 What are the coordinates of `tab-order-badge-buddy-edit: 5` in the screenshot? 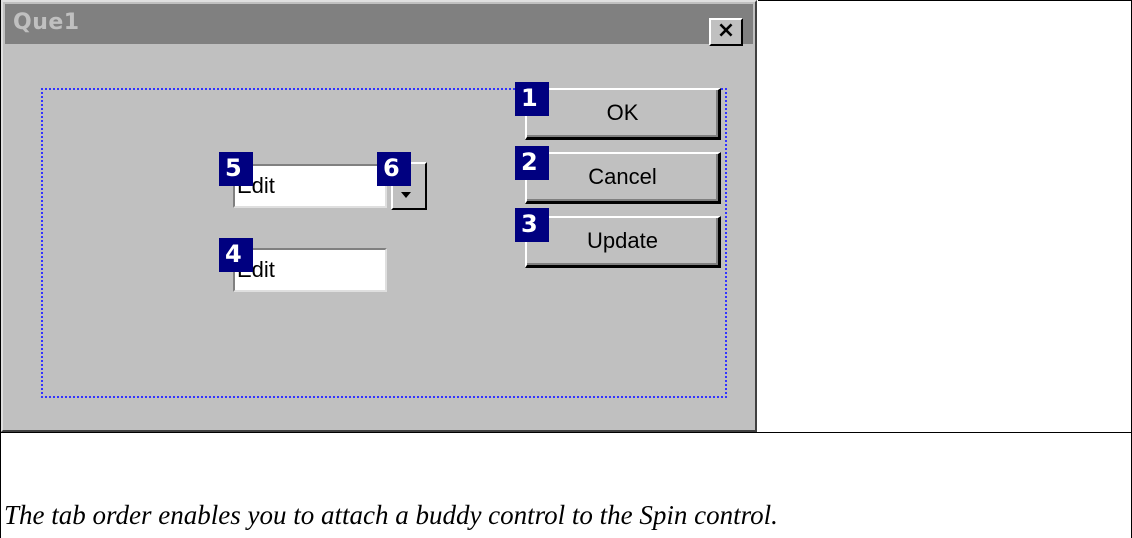 It's located at (236, 169).